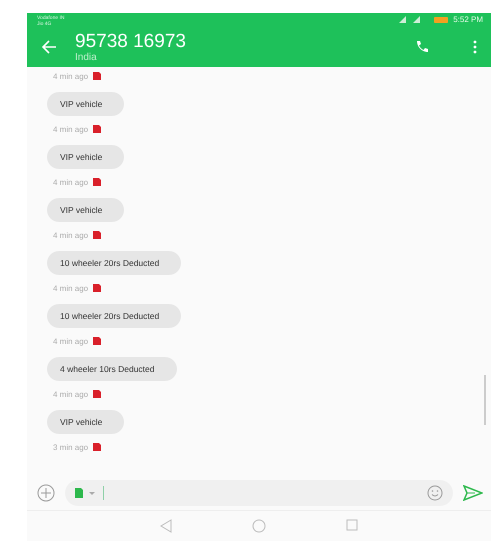 Image resolution: width=491 pixels, height=541 pixels. What do you see at coordinates (468, 19) in the screenshot?
I see `clock-time: 5:52 PM` at bounding box center [468, 19].